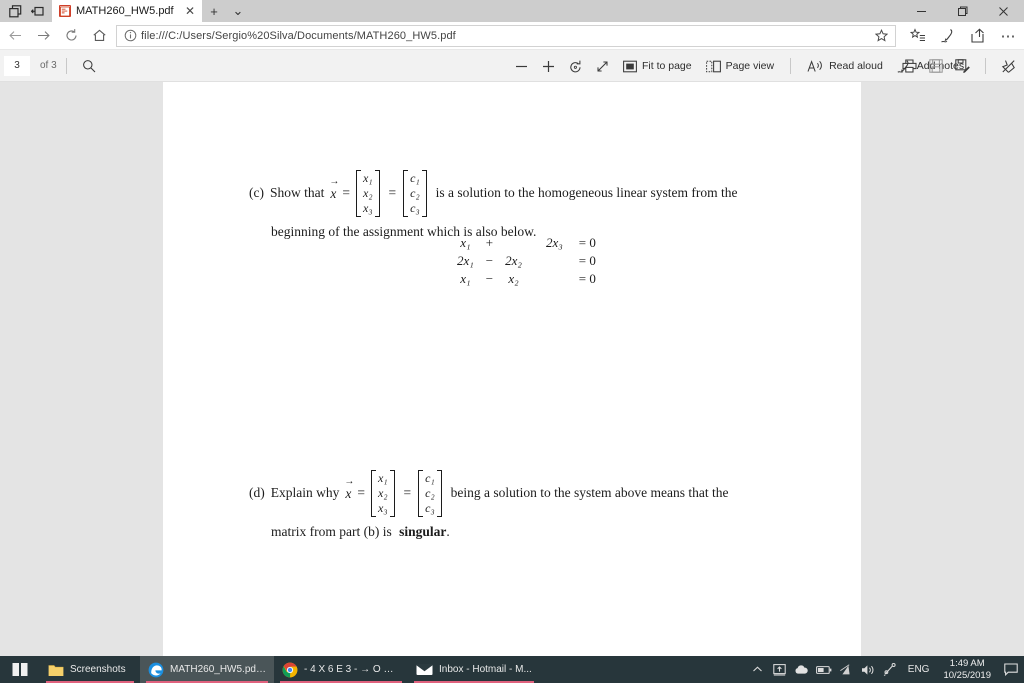 The image size is (1024, 683). Describe the element at coordinates (349, 489) in the screenshot. I see `part-d-vector-x: x` at that location.